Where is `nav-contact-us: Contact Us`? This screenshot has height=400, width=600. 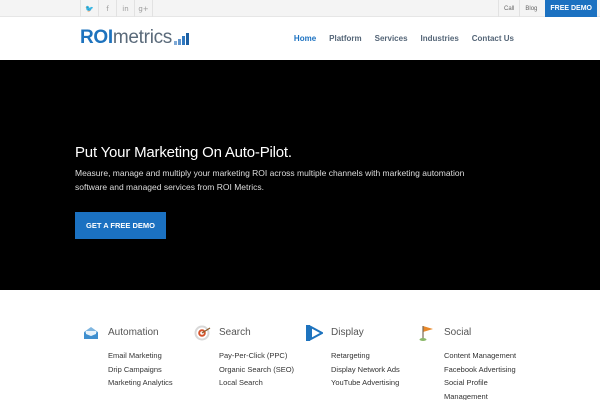 nav-contact-us: Contact Us is located at coordinates (493, 38).